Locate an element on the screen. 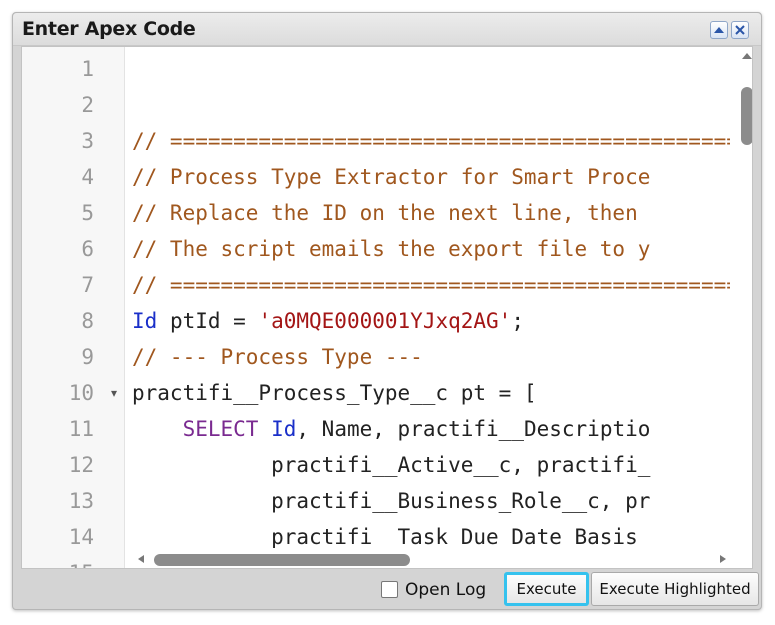  line-number: 9 is located at coordinates (87, 357).